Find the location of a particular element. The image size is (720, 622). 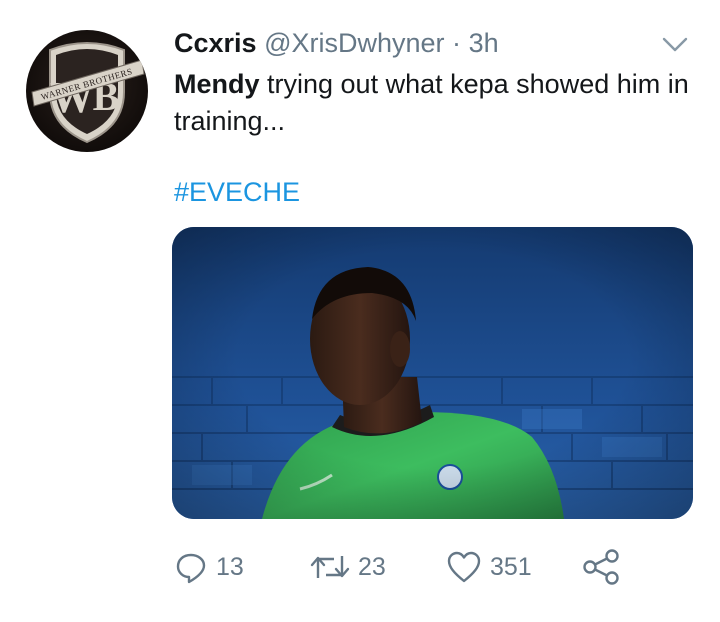

tweet-header: Ccxris @XrisDwhyner · 3h is located at coordinates (432, 43).